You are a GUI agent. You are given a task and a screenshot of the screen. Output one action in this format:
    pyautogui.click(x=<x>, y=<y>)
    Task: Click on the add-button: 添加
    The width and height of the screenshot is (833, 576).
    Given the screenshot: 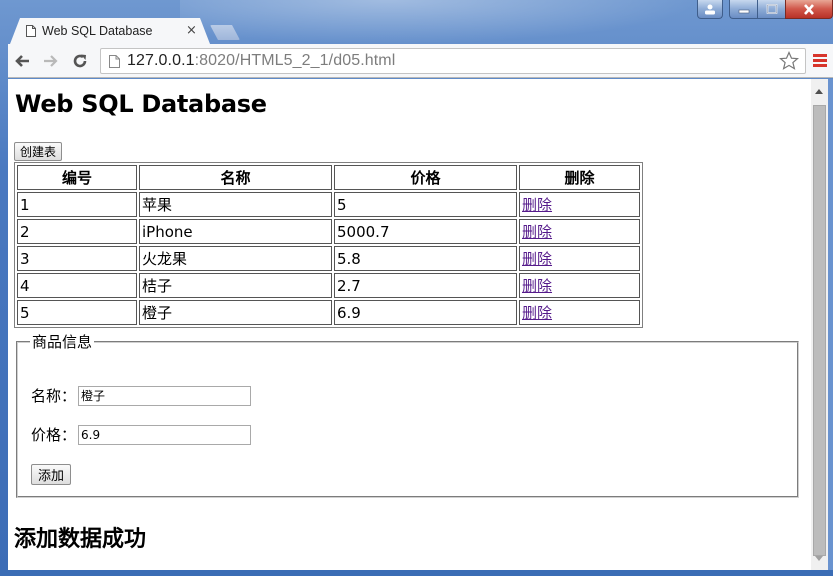 What is the action you would take?
    pyautogui.click(x=51, y=474)
    